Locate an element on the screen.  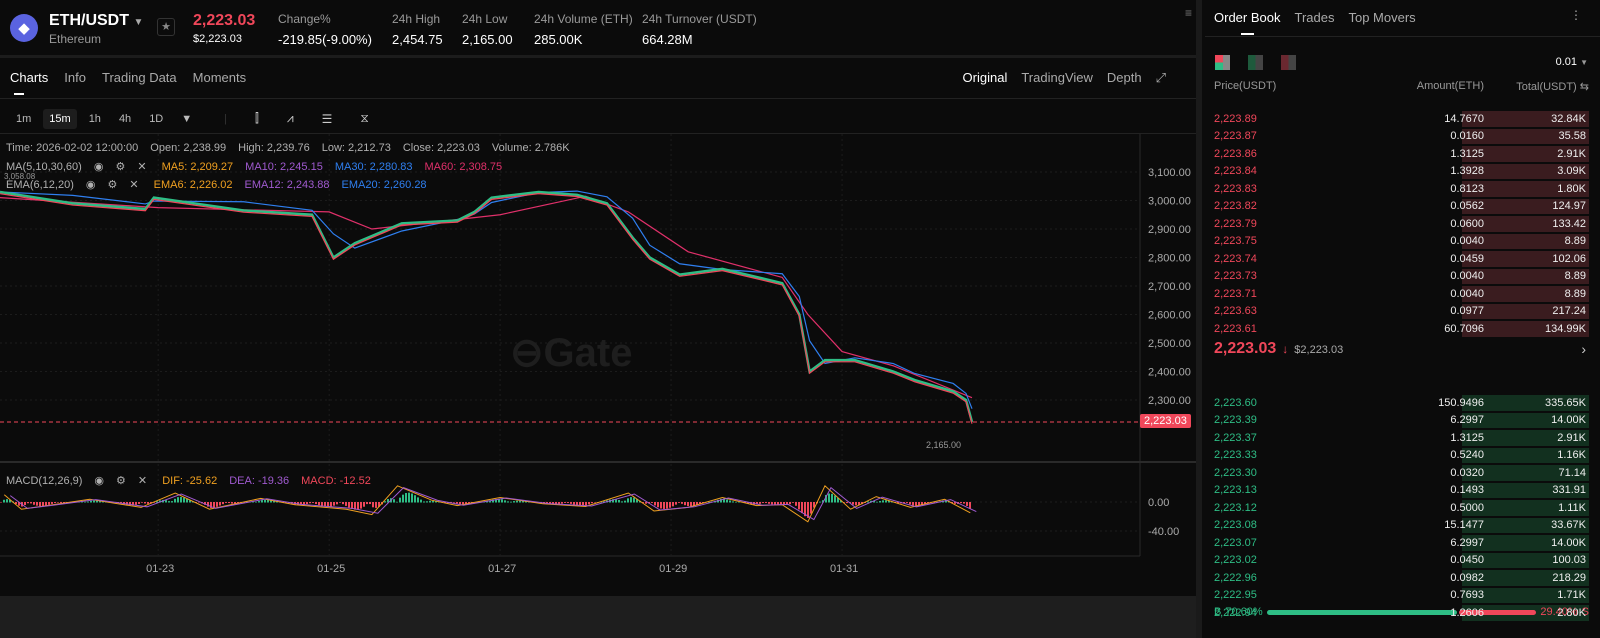
ask-row: 2,223.82 0.0562 124.97 is located at coordinates (1401, 207).